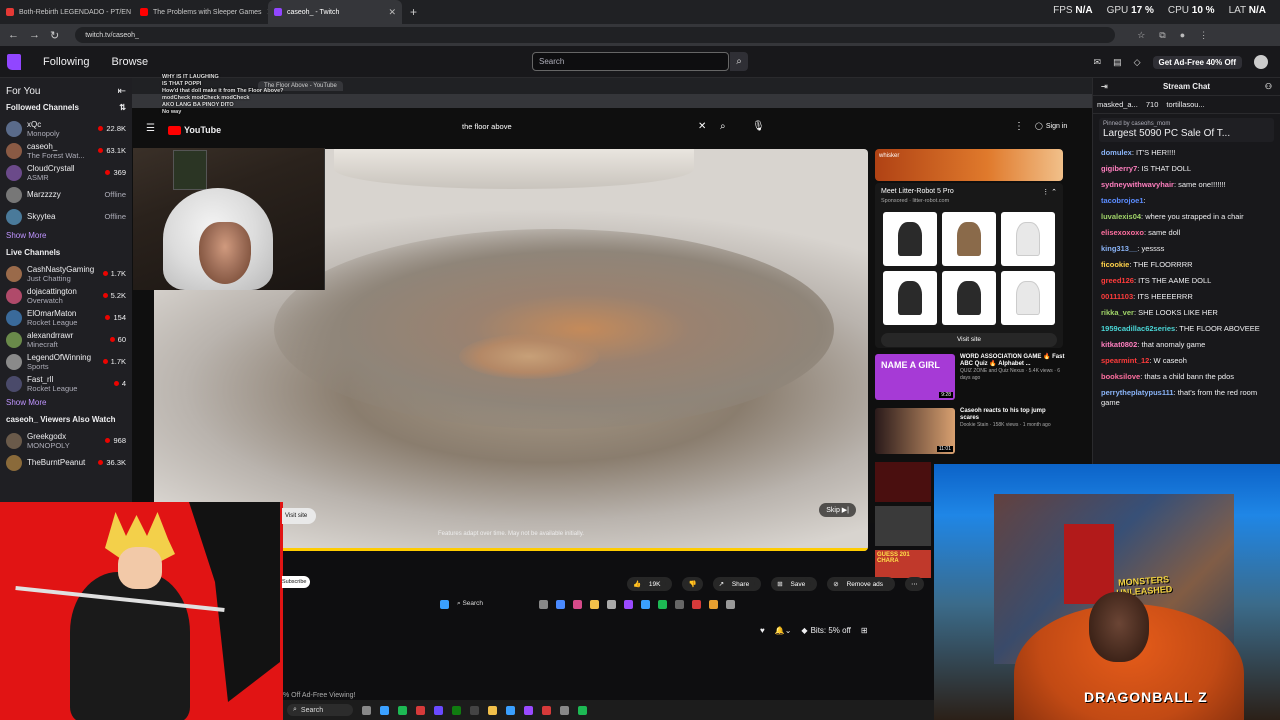 The height and width of the screenshot is (720, 1280). I want to click on chat-username: perrytheplatypus111, so click(1137, 392).